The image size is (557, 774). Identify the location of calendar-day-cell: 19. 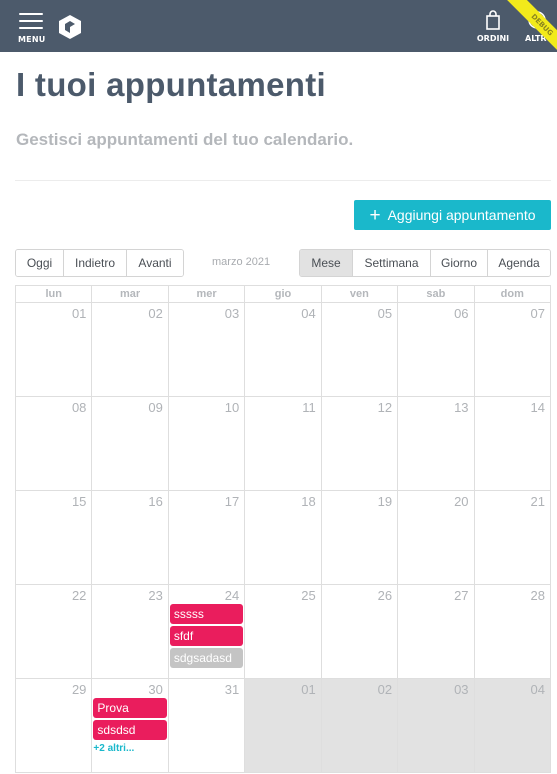
(360, 538).